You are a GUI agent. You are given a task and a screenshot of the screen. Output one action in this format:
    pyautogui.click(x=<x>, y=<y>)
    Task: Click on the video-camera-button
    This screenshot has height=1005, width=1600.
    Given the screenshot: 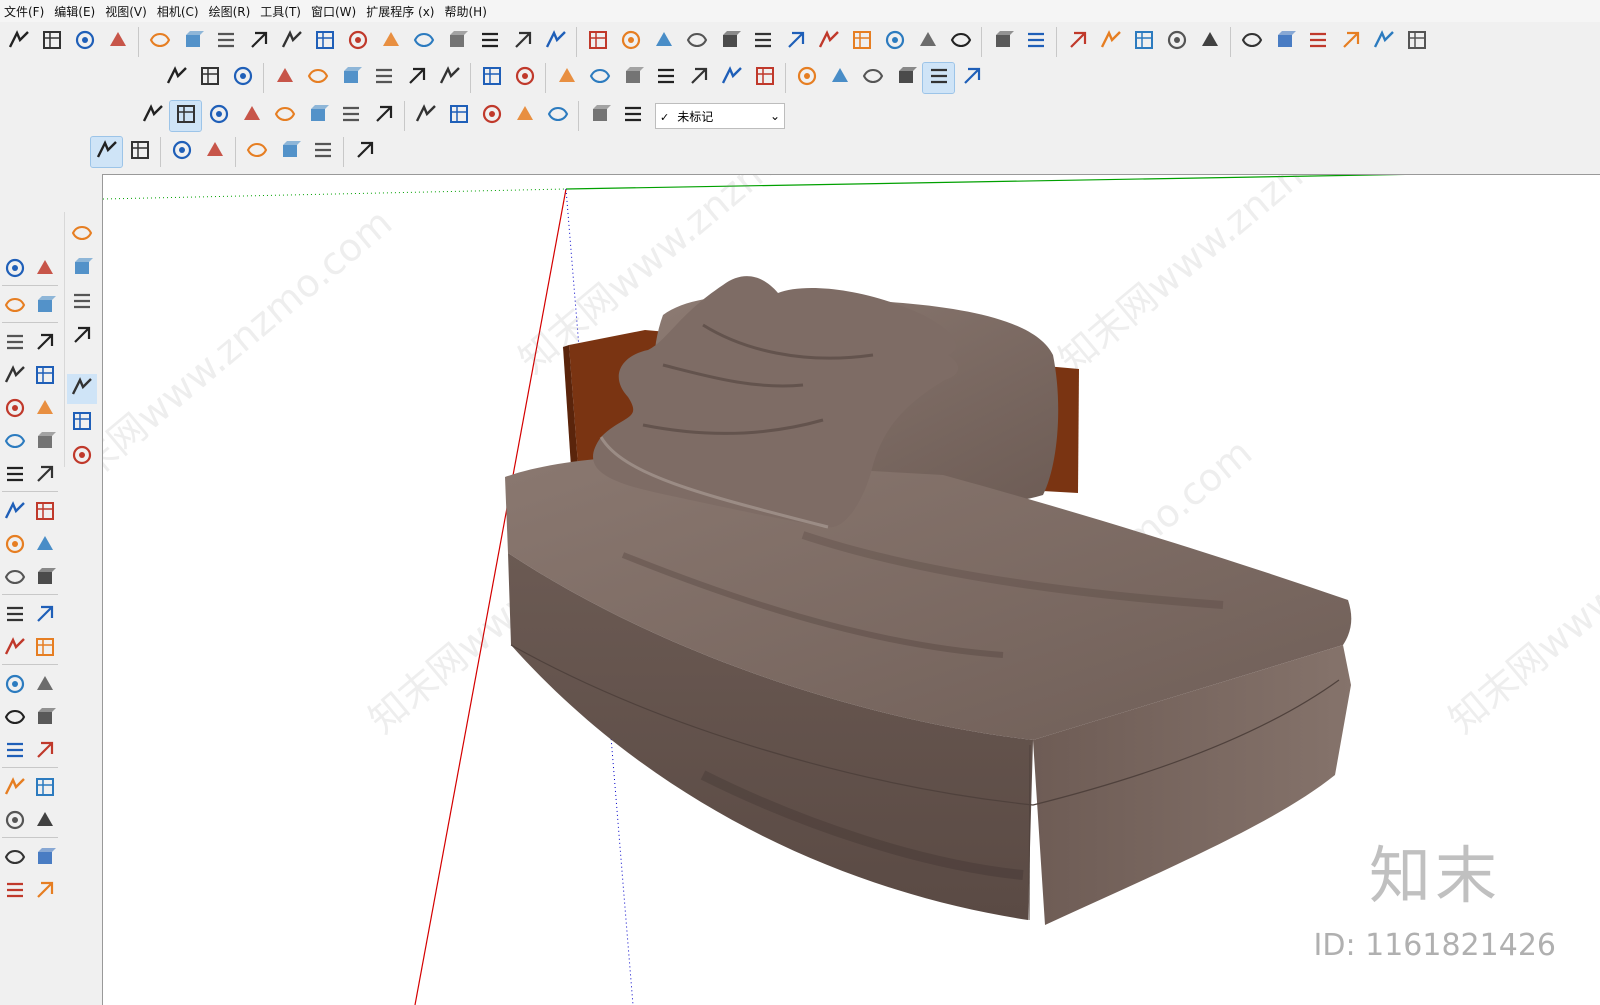 What is the action you would take?
    pyautogui.click(x=491, y=116)
    